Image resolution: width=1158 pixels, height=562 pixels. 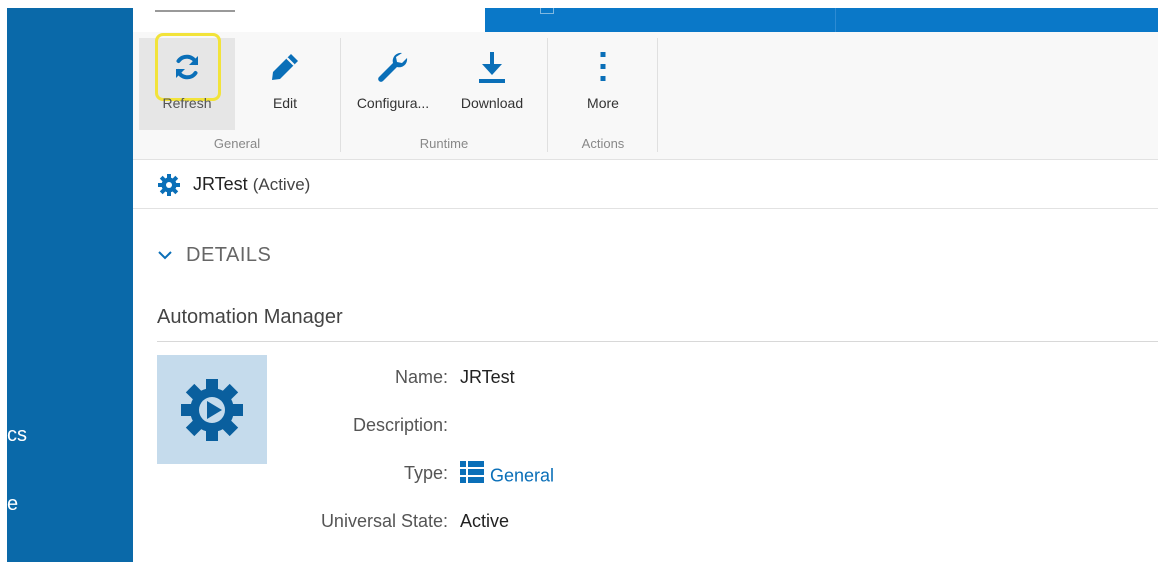 What do you see at coordinates (187, 103) in the screenshot?
I see `refresh-label: Refresh` at bounding box center [187, 103].